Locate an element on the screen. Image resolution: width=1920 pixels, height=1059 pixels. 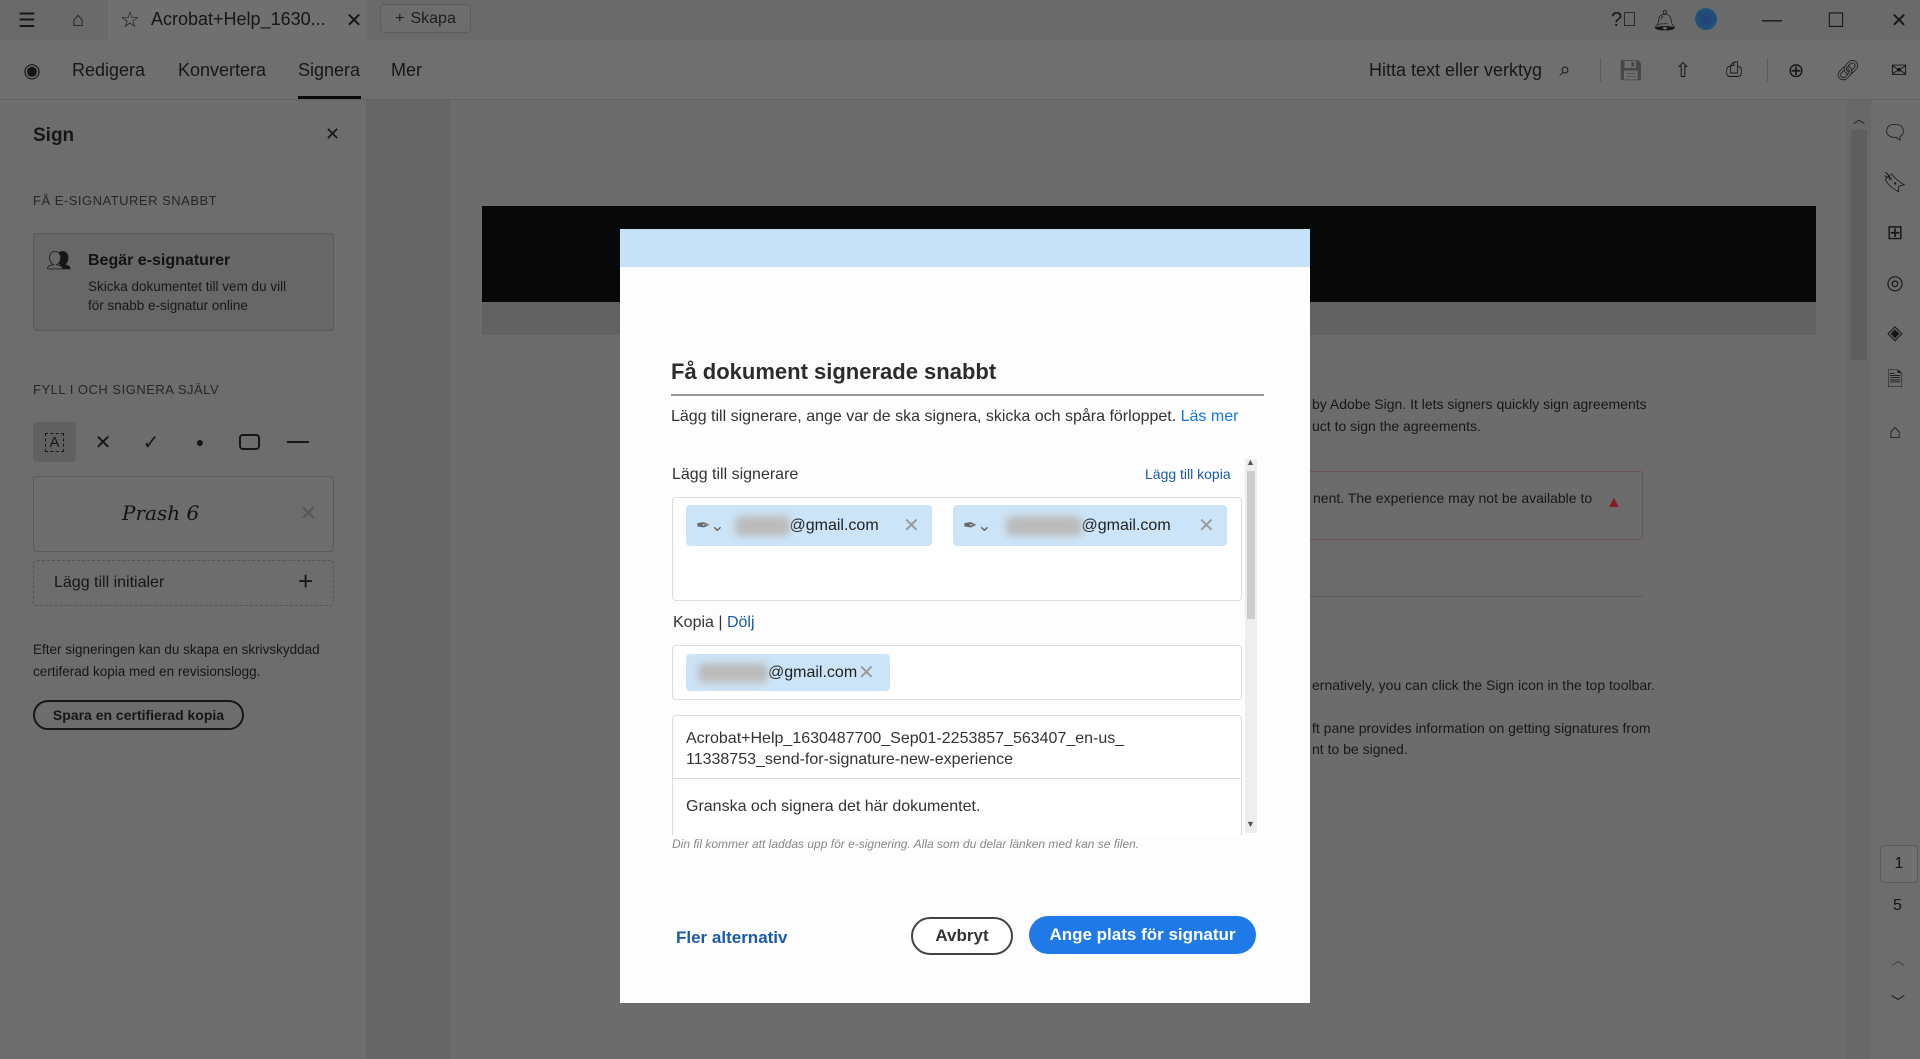
home-icon: ⌂ is located at coordinates (78, 20).